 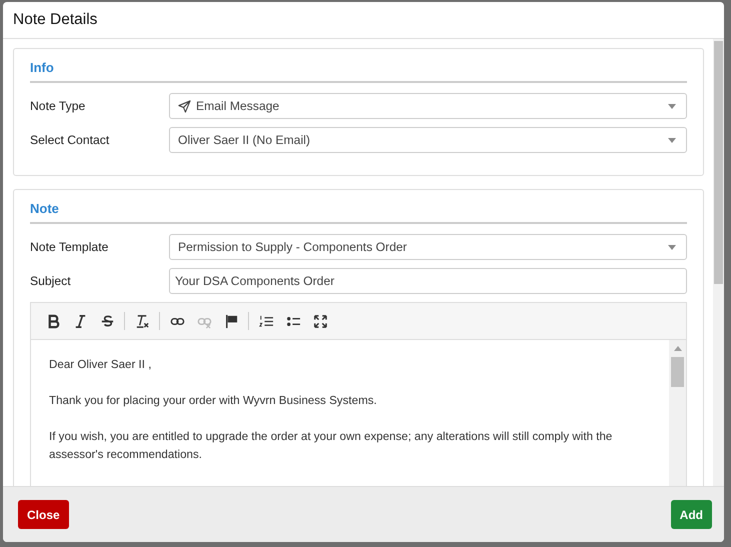 What do you see at coordinates (428, 247) in the screenshot?
I see `dropdown: Permission to Supply - Components Order` at bounding box center [428, 247].